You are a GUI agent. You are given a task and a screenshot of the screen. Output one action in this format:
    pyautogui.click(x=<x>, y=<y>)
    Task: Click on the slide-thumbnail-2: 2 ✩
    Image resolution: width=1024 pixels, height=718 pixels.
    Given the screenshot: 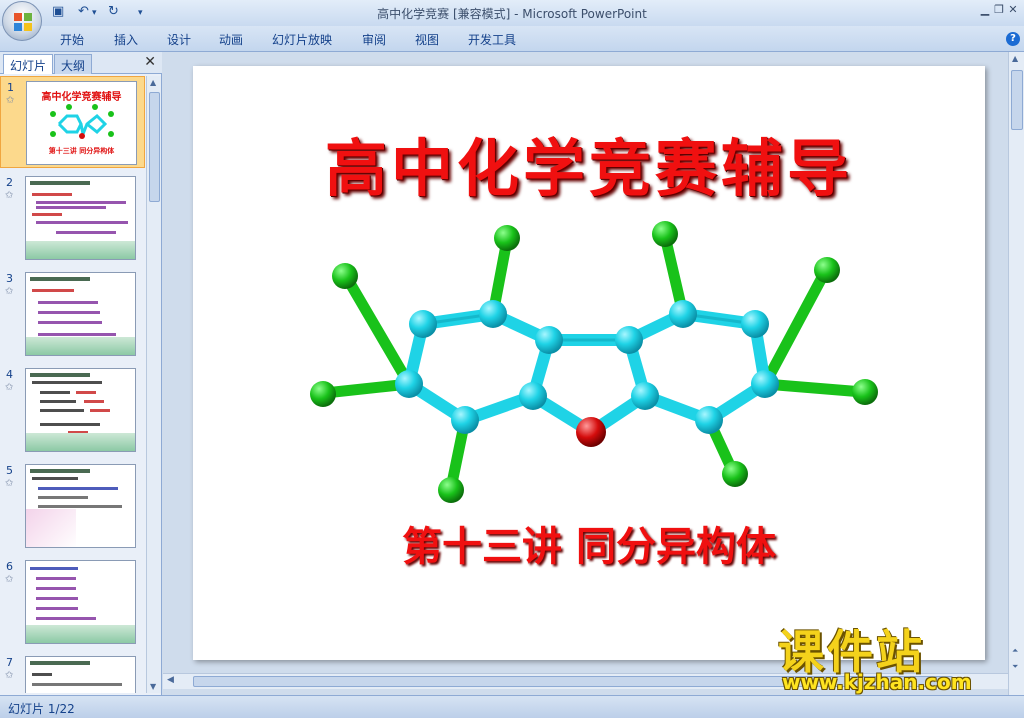 What is the action you would take?
    pyautogui.click(x=72, y=218)
    